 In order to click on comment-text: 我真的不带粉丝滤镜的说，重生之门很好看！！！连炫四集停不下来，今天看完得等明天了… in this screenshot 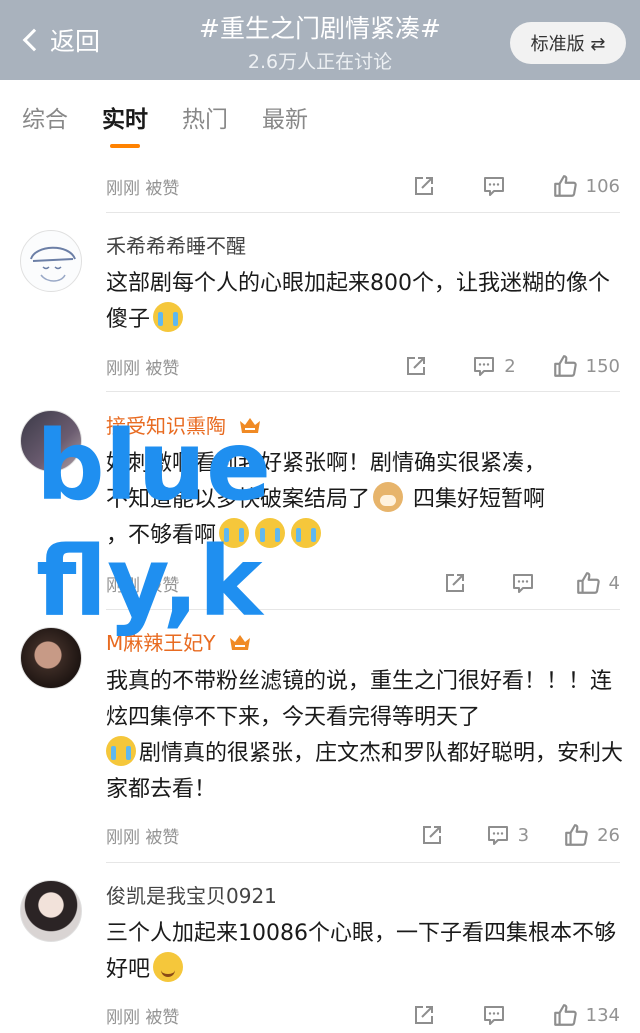, I will do `click(366, 736)`.